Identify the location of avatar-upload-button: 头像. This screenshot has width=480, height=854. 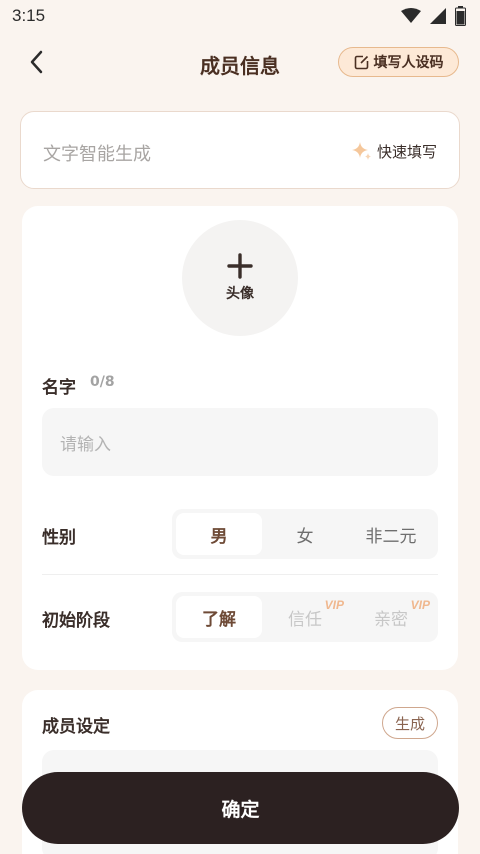
(240, 278).